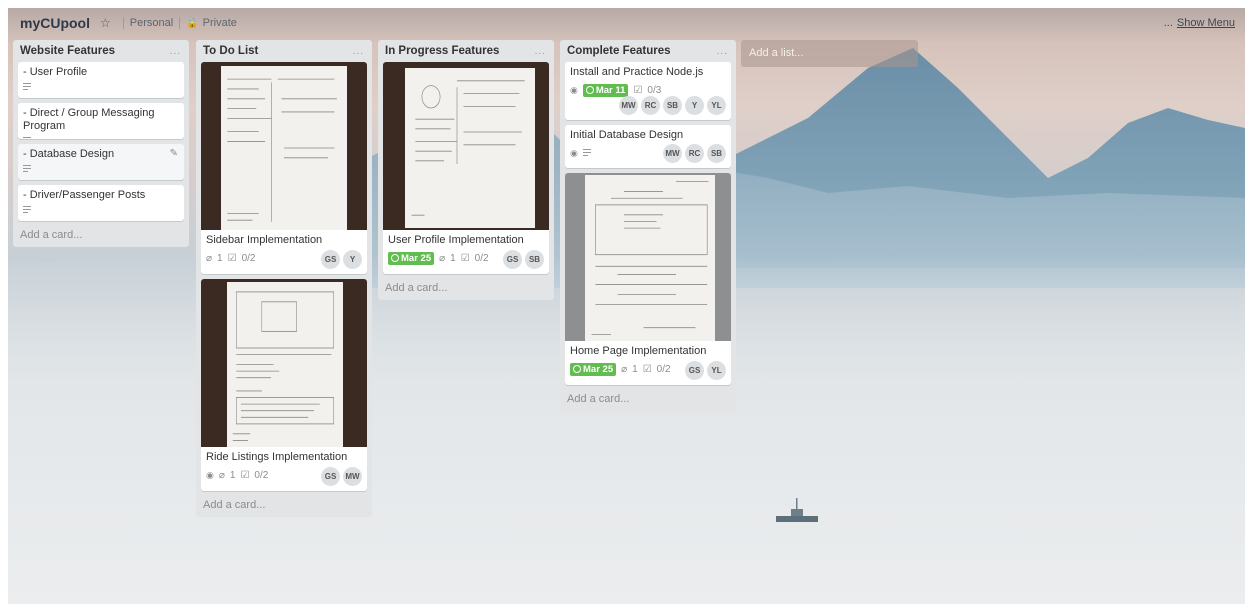 The image size is (1252, 609). I want to click on card: - Driver/Passenger Posts, so click(101, 203).